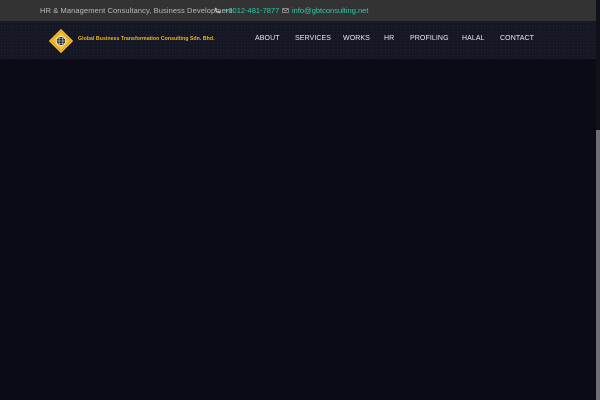 Image resolution: width=600 pixels, height=400 pixels. What do you see at coordinates (598, 265) in the screenshot?
I see `scrollbar-thumb` at bounding box center [598, 265].